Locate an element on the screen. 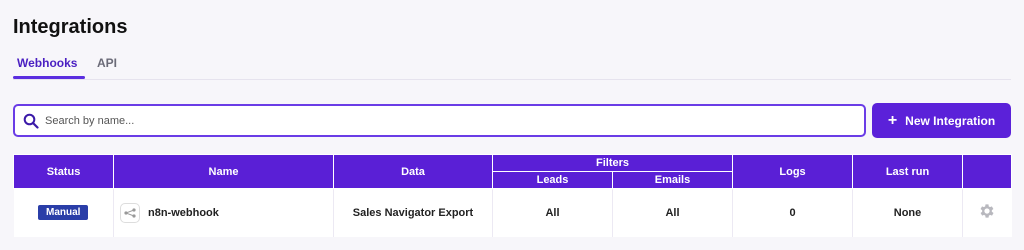 The width and height of the screenshot is (1024, 250). column-header-emails: Emails is located at coordinates (672, 180).